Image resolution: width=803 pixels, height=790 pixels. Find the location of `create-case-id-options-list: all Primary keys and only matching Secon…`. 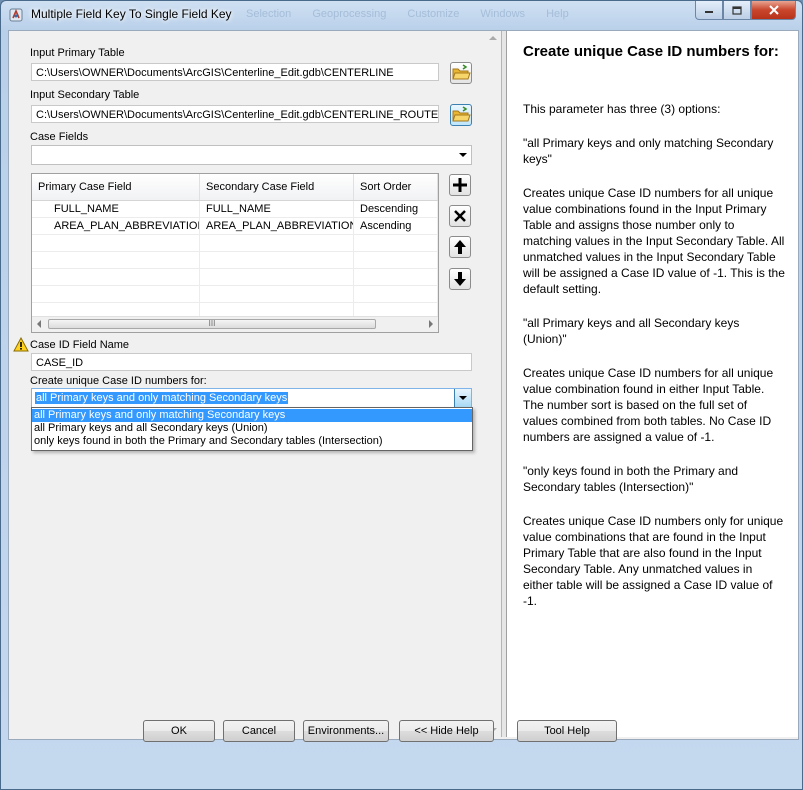

create-case-id-options-list: all Primary keys and only matching Secon… is located at coordinates (252, 429).